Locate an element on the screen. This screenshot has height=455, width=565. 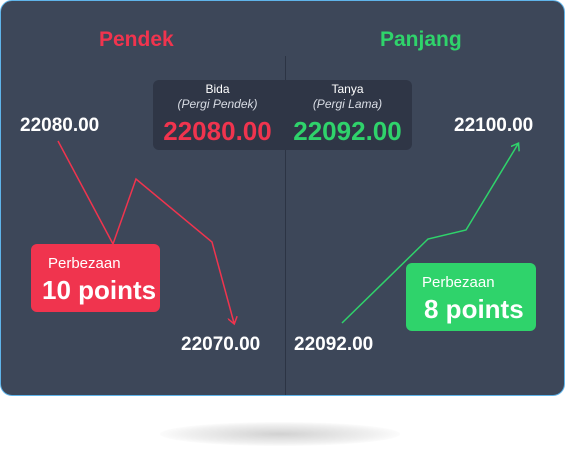
bid-price: 22080.00 is located at coordinates (217, 131).